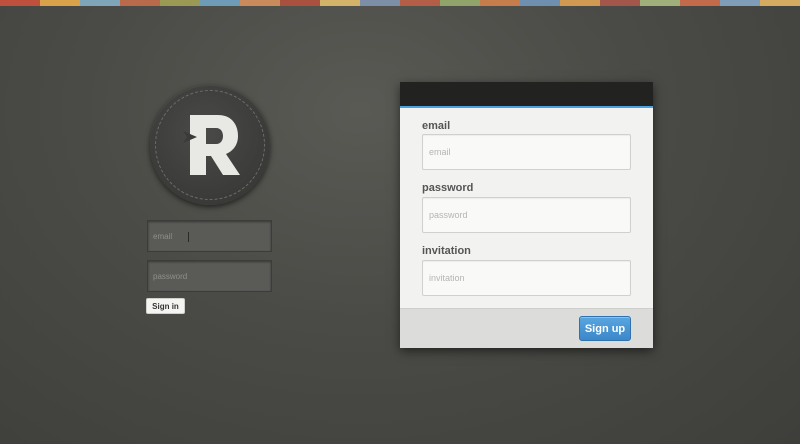  What do you see at coordinates (446, 251) in the screenshot?
I see `signup-invitation-label: invitation` at bounding box center [446, 251].